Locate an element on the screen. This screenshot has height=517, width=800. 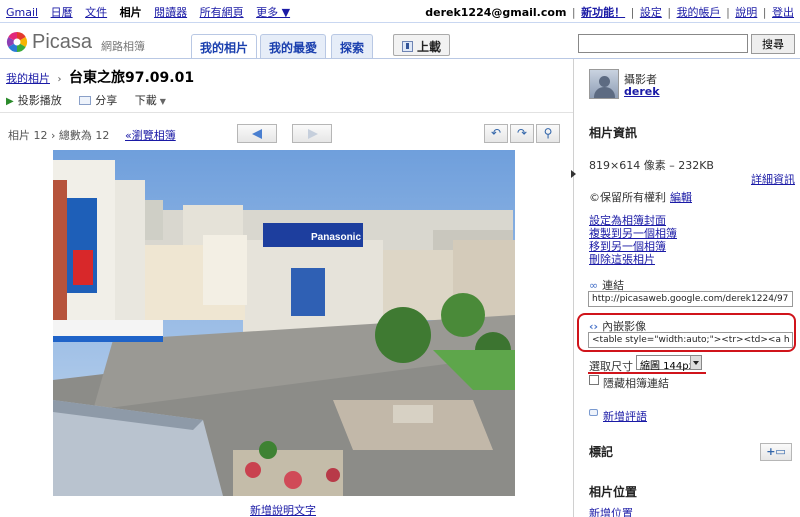
gbar-link-gmail: Gmail is located at coordinates (22, 12).